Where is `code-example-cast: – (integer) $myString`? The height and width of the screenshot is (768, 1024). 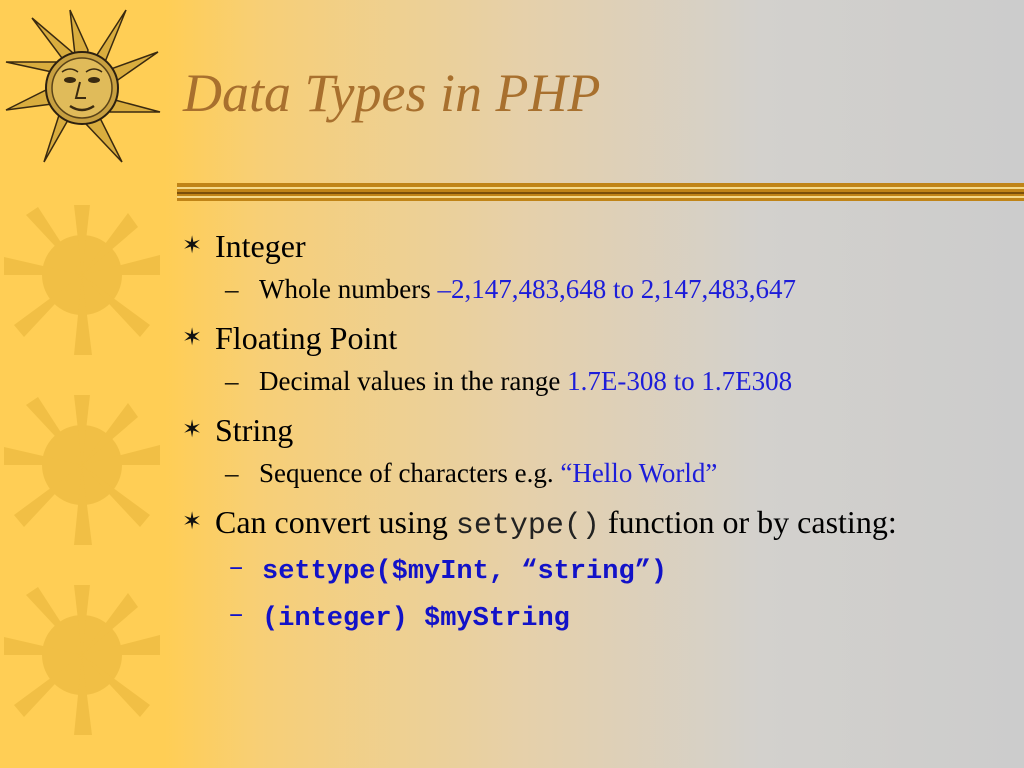
code-example-cast: – (integer) $myString is located at coordinates (582, 617).